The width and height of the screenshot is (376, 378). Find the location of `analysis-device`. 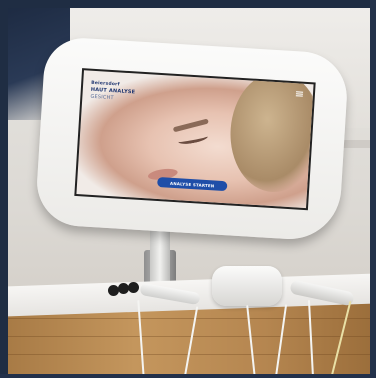

analysis-device is located at coordinates (247, 286).